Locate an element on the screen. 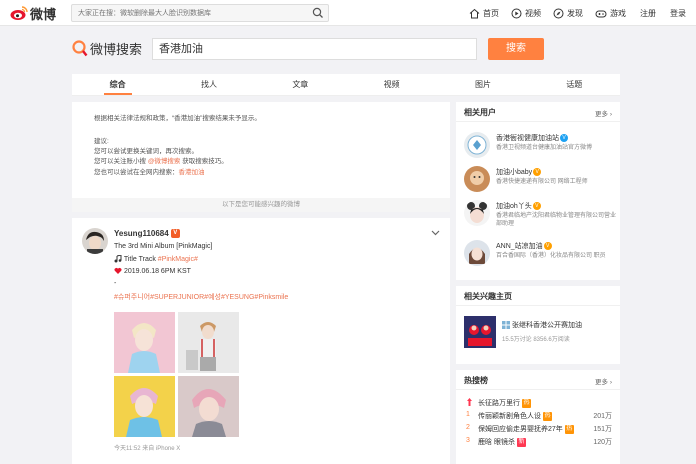 The image size is (696, 464). related-user-name: 加油oh丫头 V is located at coordinates (518, 206).